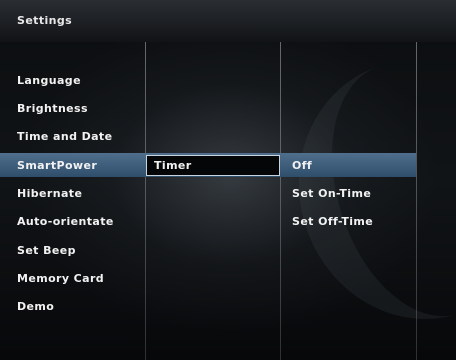 The height and width of the screenshot is (360, 456). Describe the element at coordinates (173, 165) in the screenshot. I see `submenu-item-label: Timer` at that location.